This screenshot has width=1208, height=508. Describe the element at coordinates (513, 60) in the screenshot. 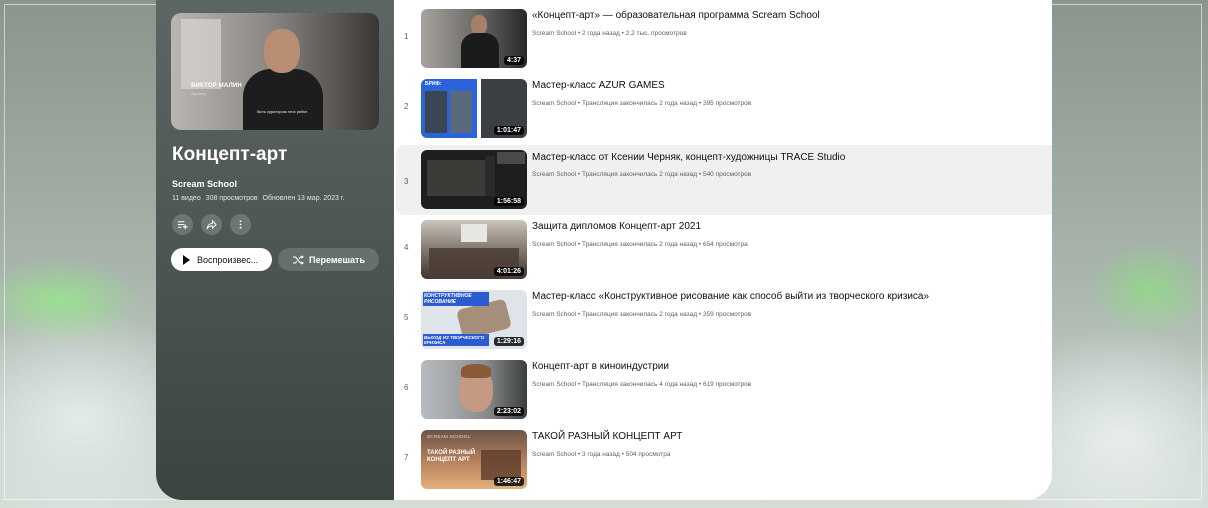

I see `video-duration: 4:37` at that location.